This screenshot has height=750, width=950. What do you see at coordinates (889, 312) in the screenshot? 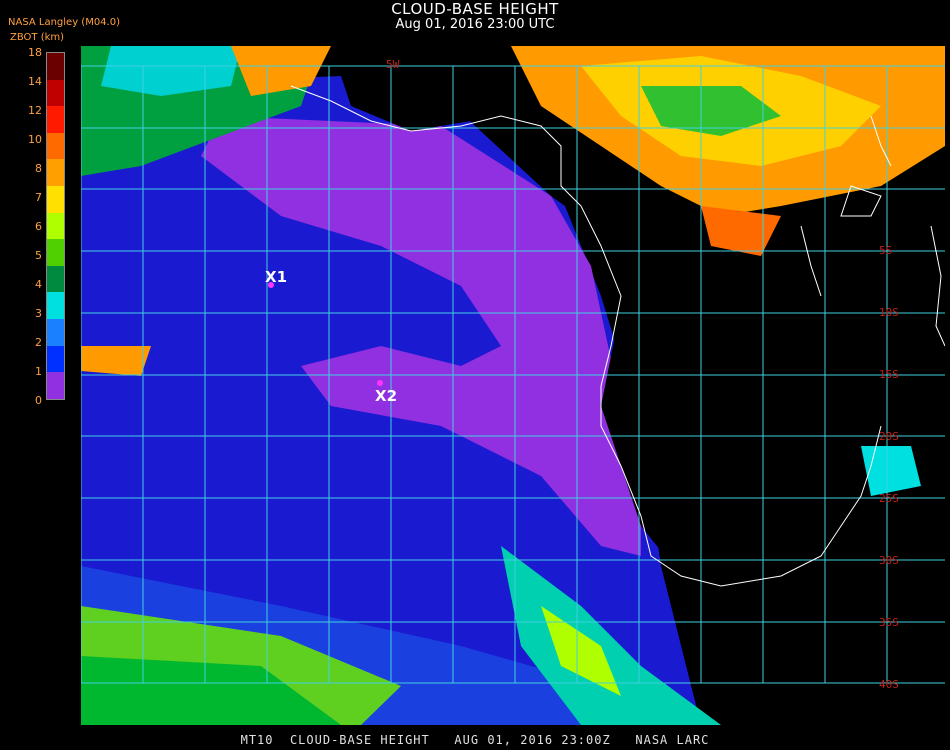
I see `latitude-label: 10S` at bounding box center [889, 312].